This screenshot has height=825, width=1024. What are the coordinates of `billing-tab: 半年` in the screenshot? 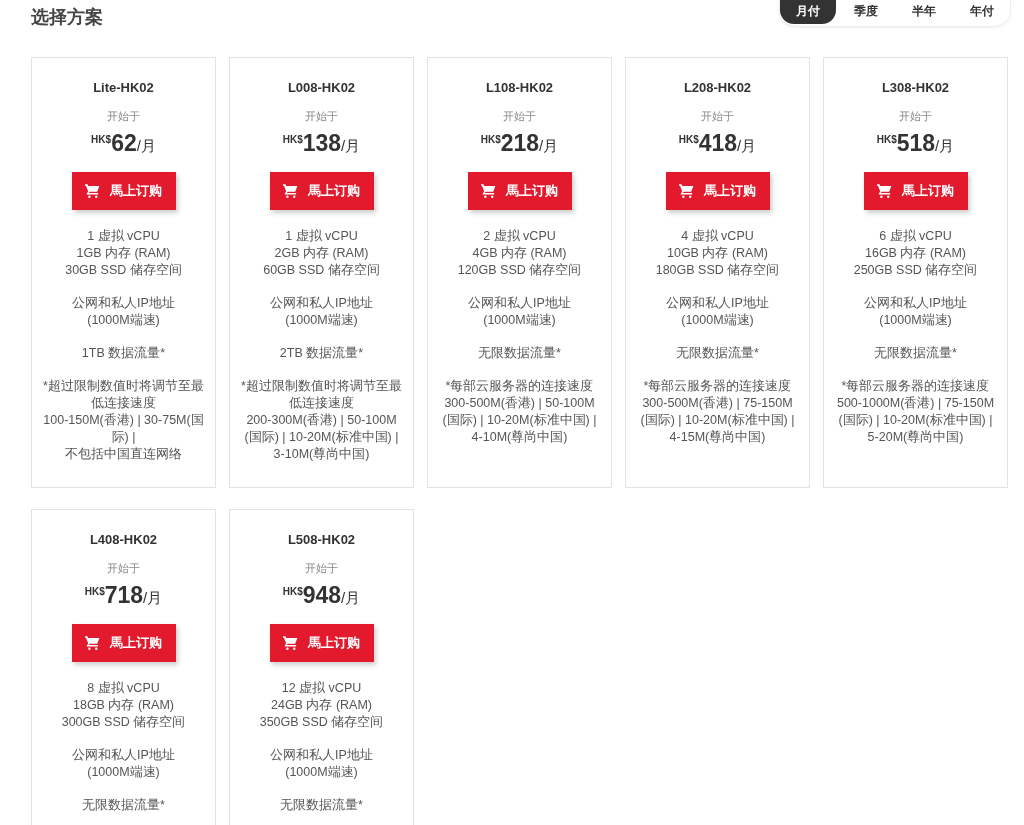 It's located at (924, 12).